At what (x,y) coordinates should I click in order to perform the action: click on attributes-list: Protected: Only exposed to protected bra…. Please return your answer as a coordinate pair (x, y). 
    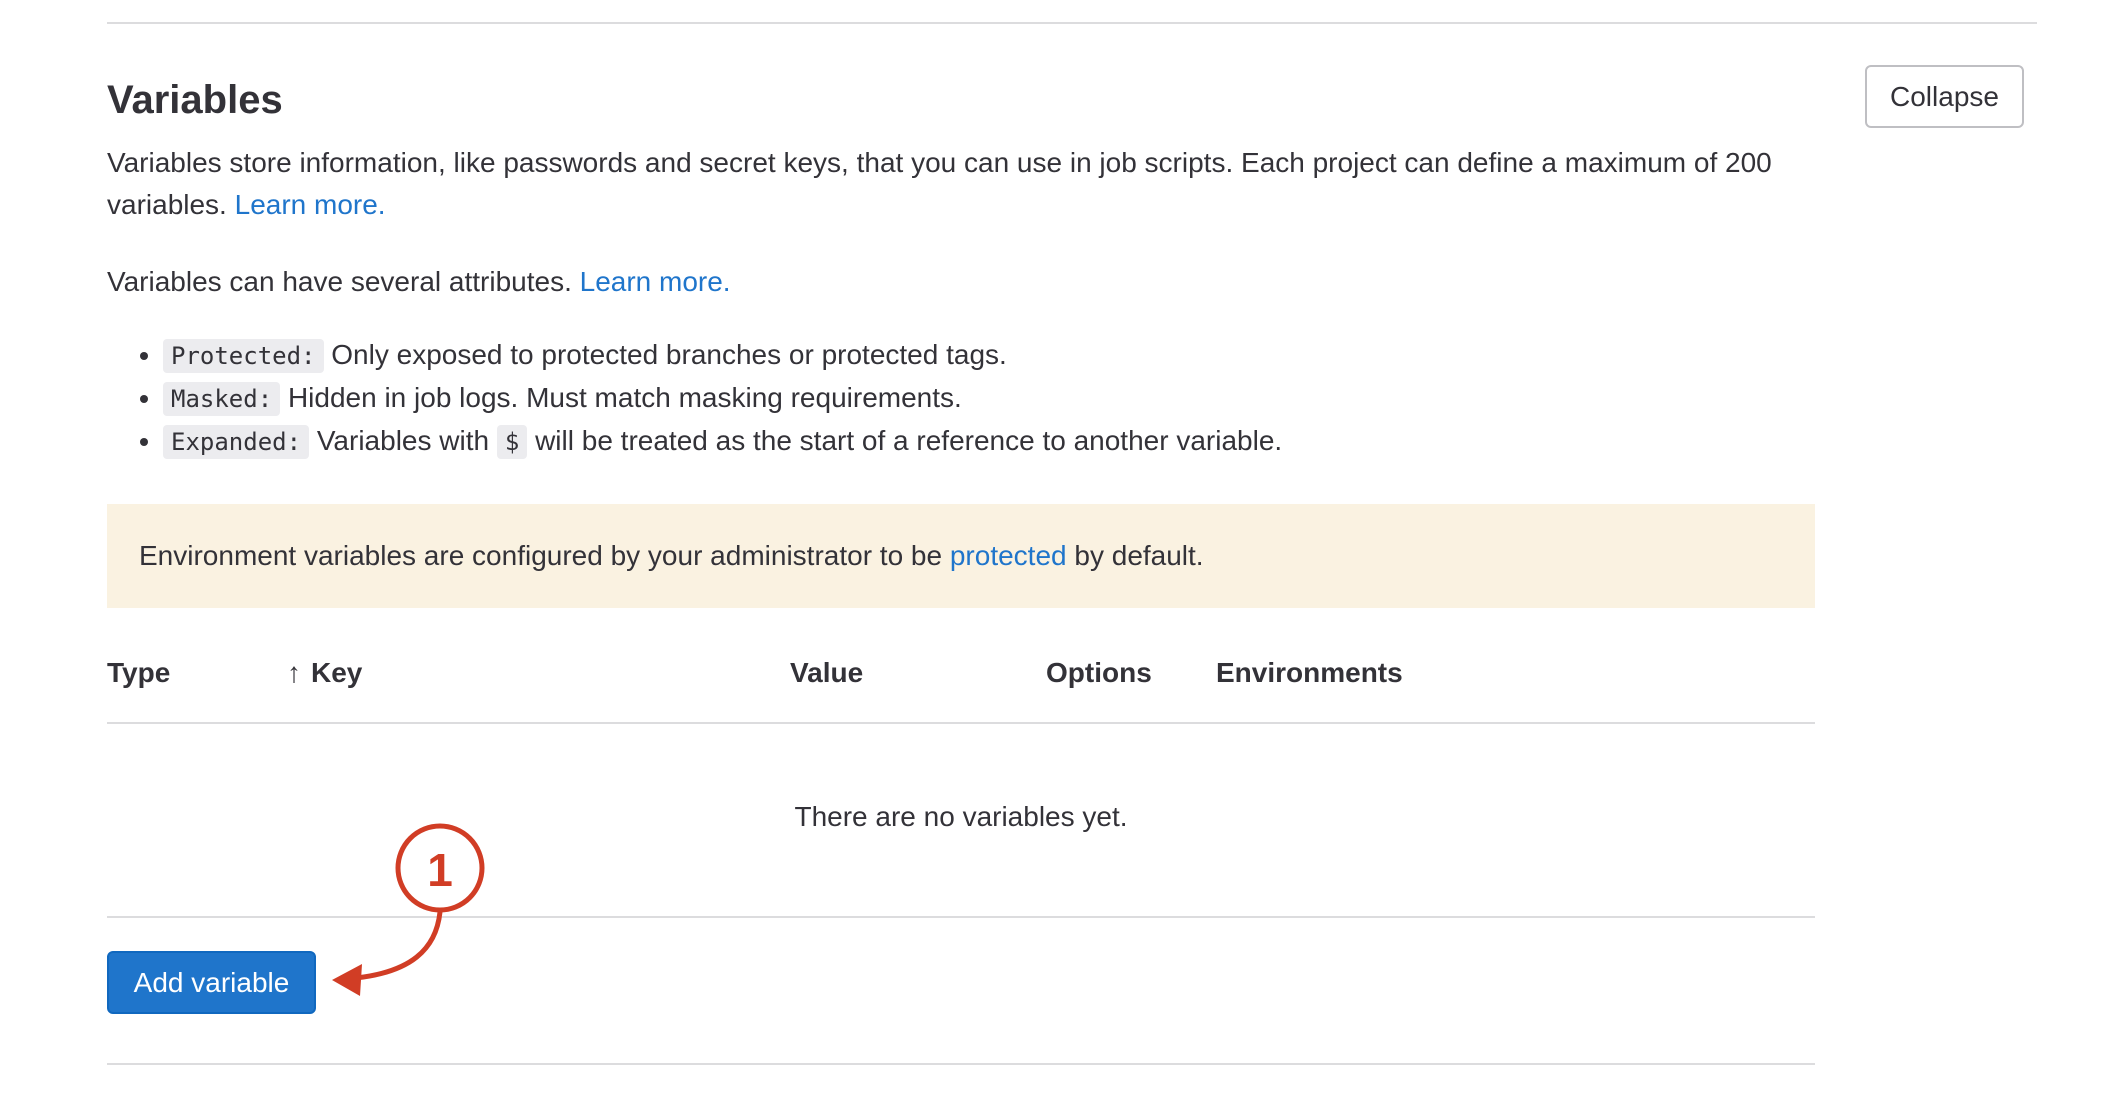
    Looking at the image, I should click on (694, 398).